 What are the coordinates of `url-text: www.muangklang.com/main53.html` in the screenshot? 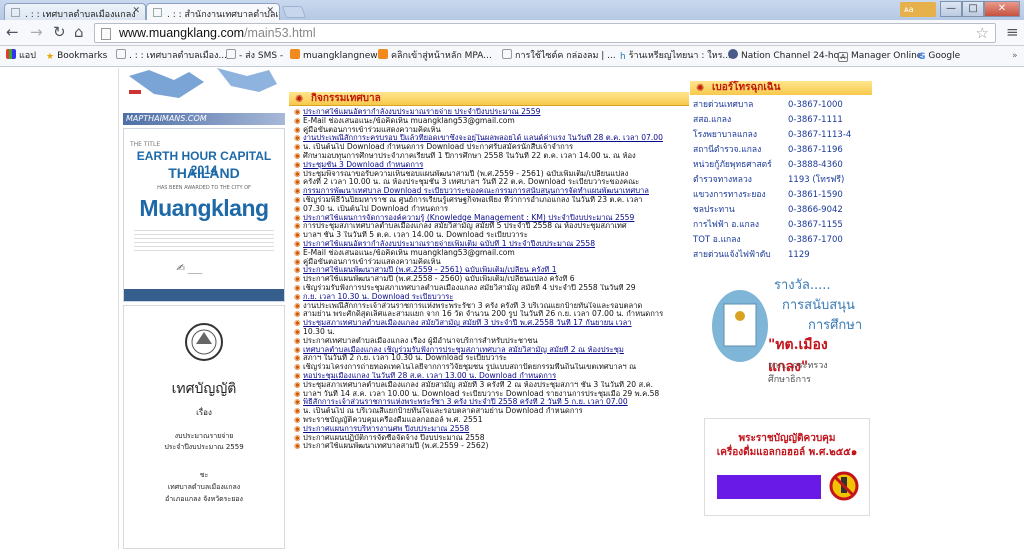 It's located at (217, 33).